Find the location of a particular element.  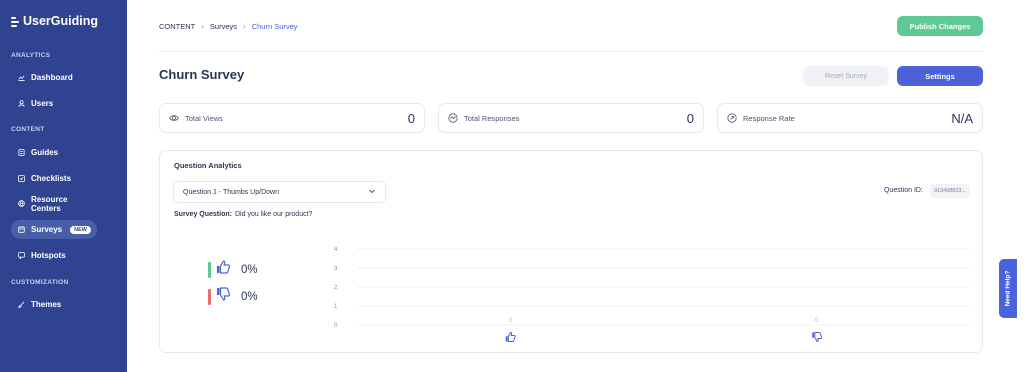

hotspot-icon is located at coordinates (21, 255).